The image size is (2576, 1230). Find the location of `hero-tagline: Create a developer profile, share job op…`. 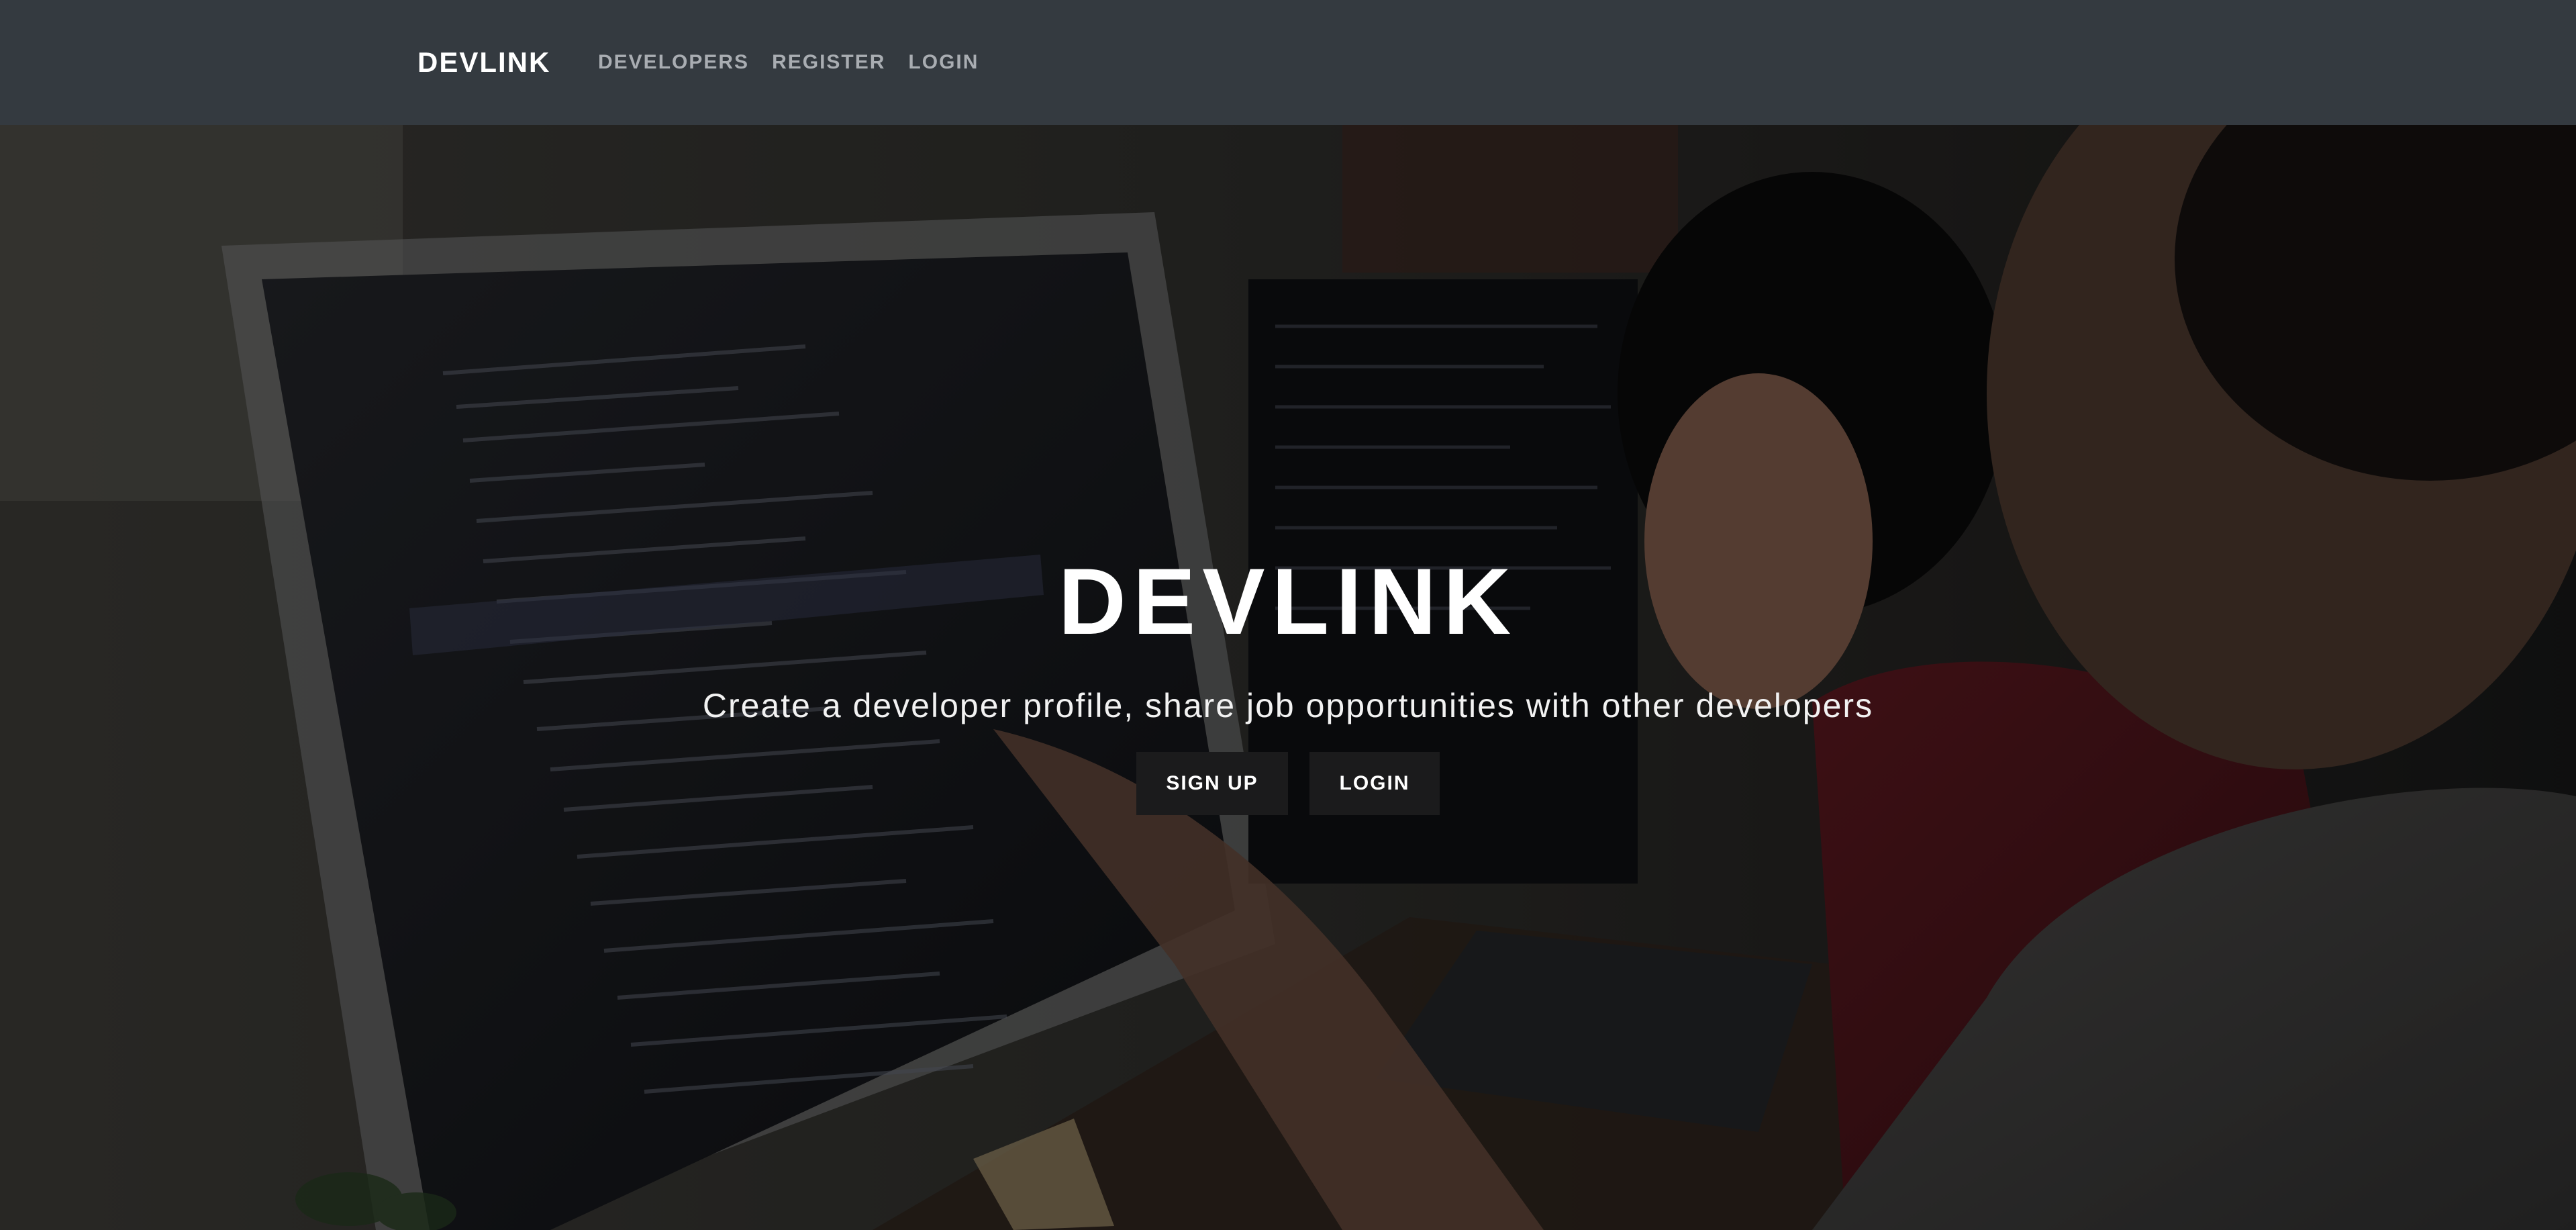

hero-tagline: Create a developer profile, share job op… is located at coordinates (1288, 705).